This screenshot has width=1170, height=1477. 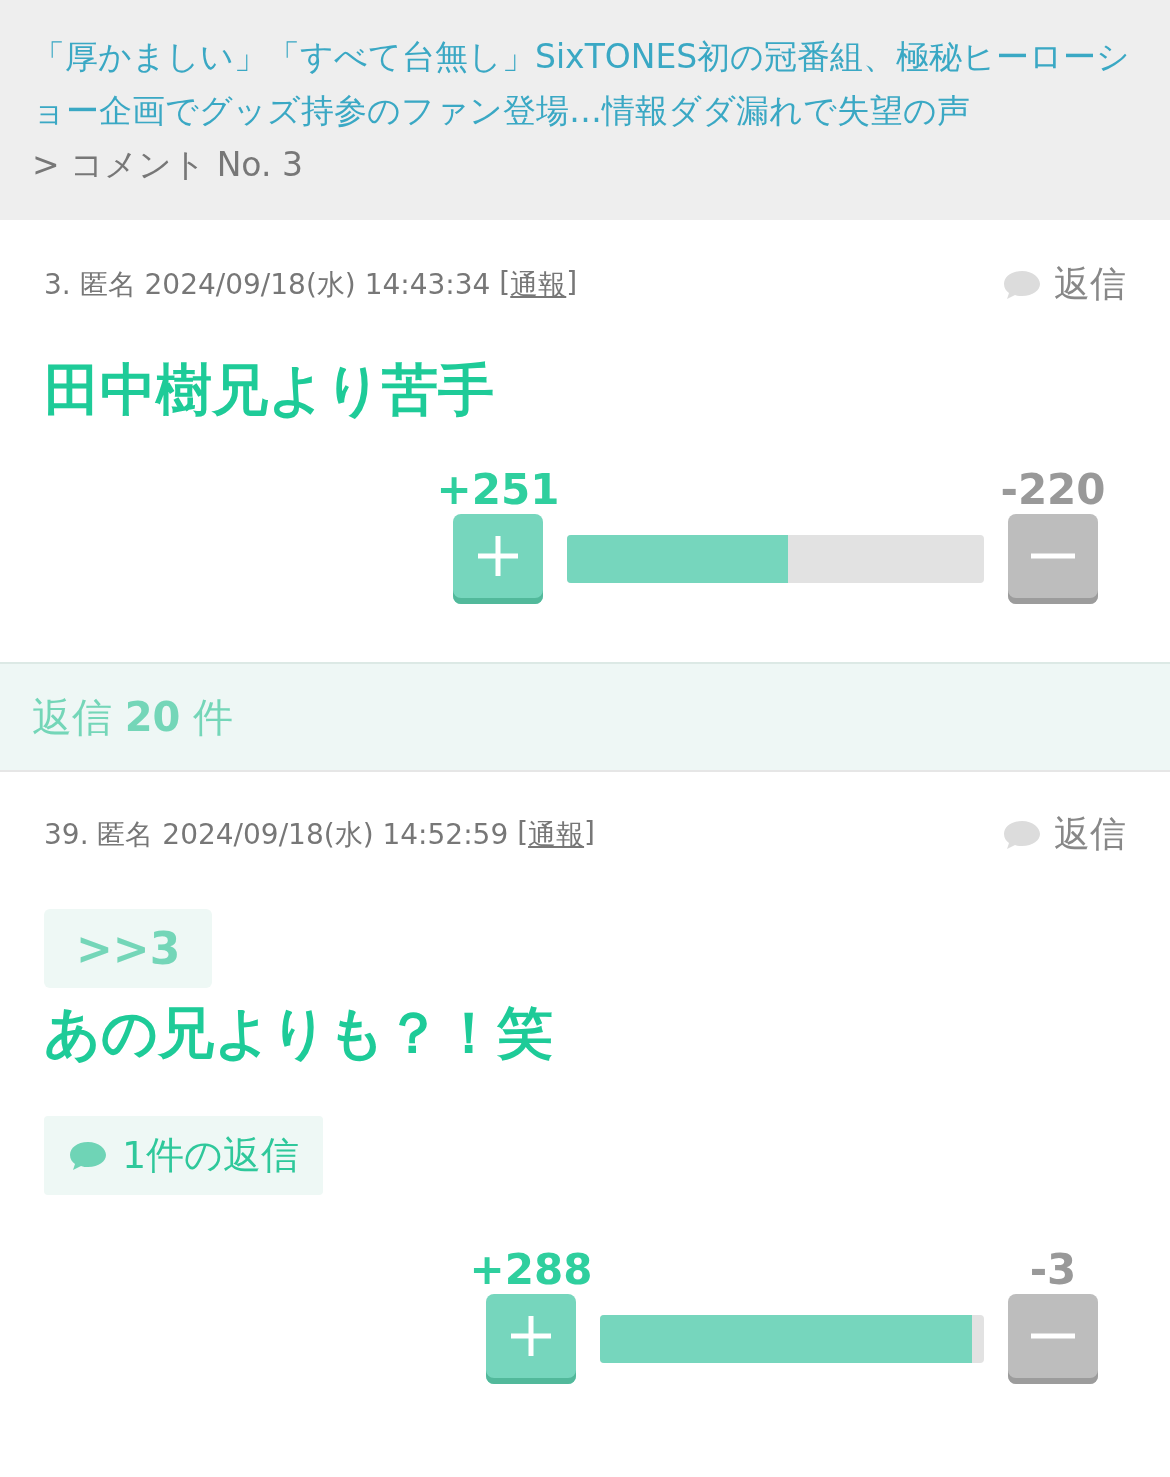 What do you see at coordinates (277, 834) in the screenshot?
I see `comment-meta: 39. 匿名 2024/09/18(水) 14:52:59` at bounding box center [277, 834].